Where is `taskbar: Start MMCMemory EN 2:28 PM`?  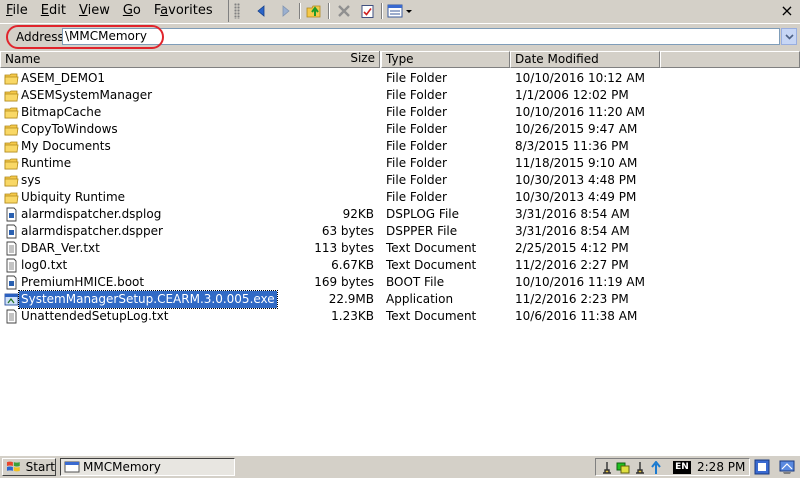
taskbar: Start MMCMemory EN 2:28 PM is located at coordinates (400, 466).